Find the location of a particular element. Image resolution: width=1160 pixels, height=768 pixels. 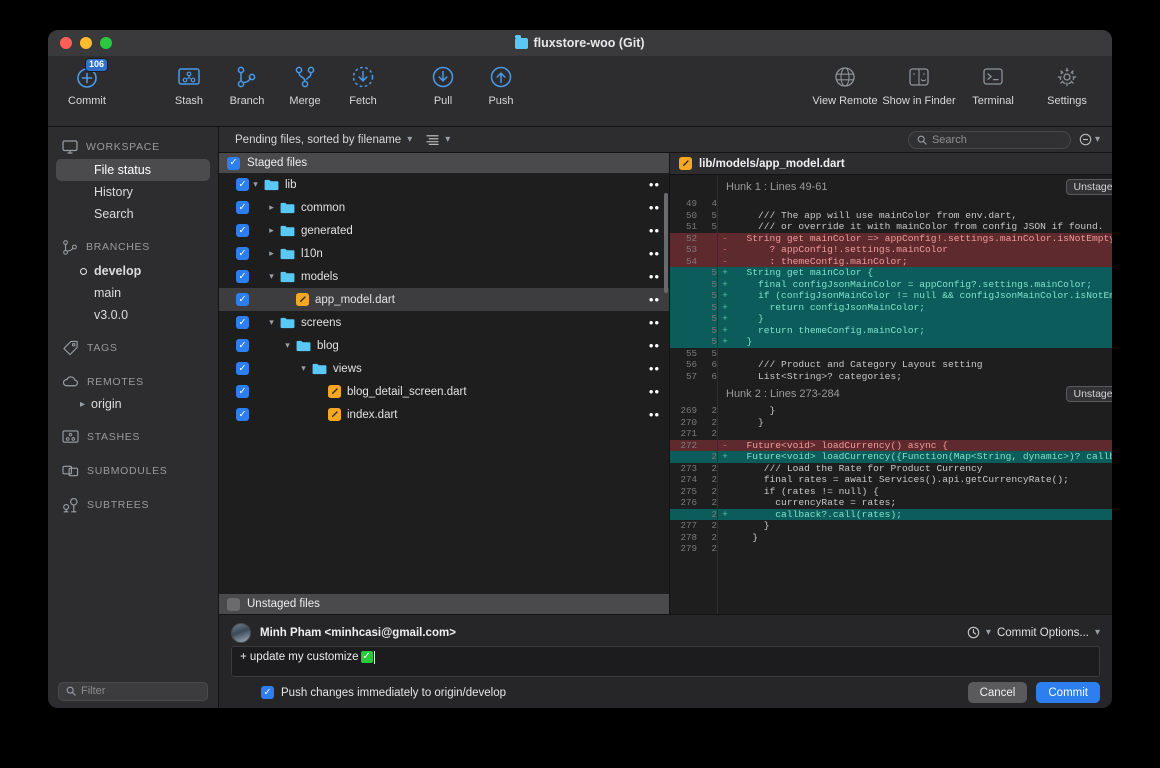

sort-dropdown: Pending files, sorted by filename ▾ is located at coordinates (315, 140).